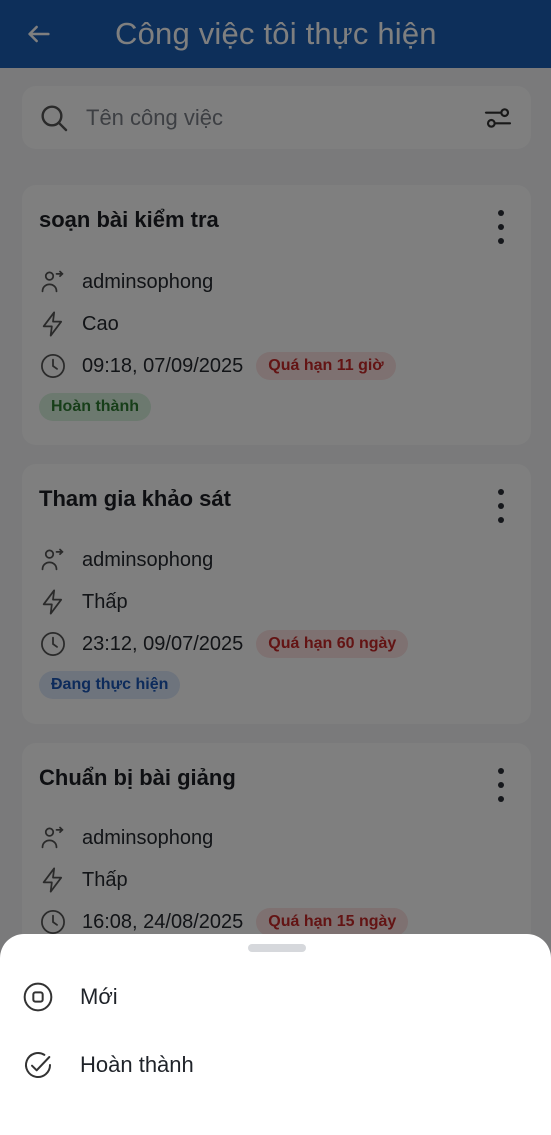 The height and width of the screenshot is (1135, 551). I want to click on option-completed: Hoàn thành, so click(108, 1065).